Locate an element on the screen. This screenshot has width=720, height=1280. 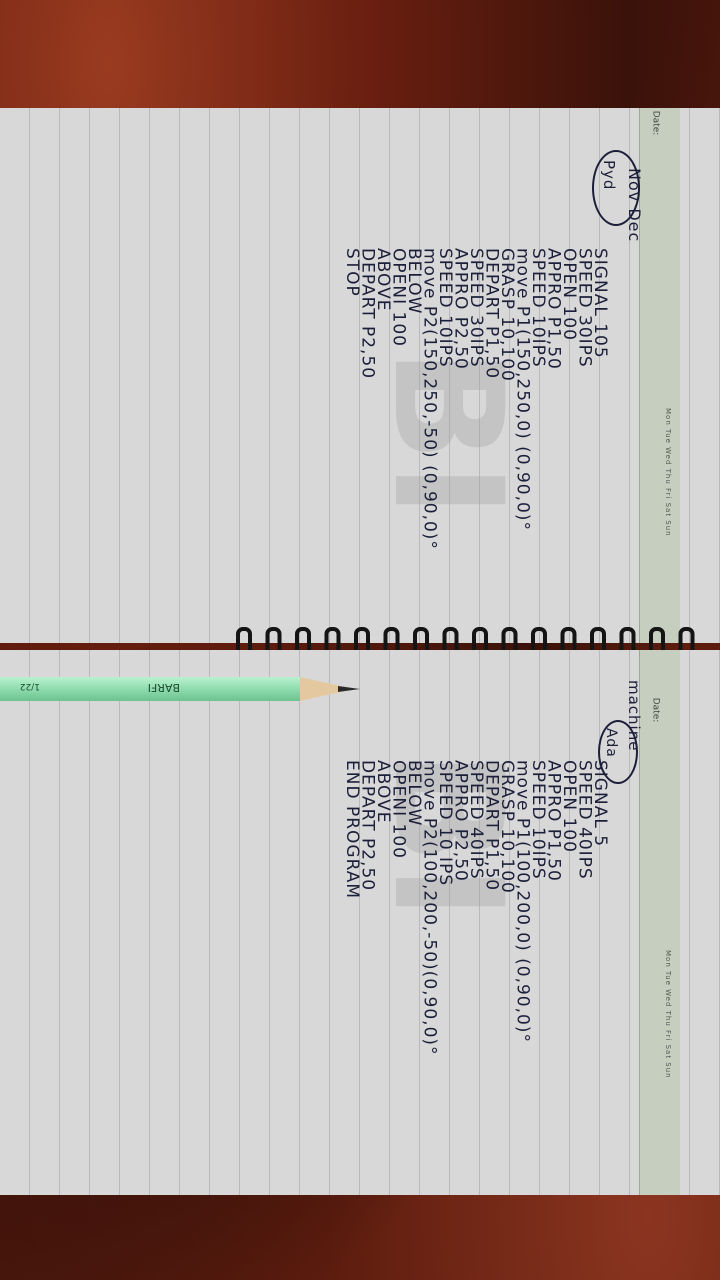
code-line: STOP is located at coordinates (352, 272).